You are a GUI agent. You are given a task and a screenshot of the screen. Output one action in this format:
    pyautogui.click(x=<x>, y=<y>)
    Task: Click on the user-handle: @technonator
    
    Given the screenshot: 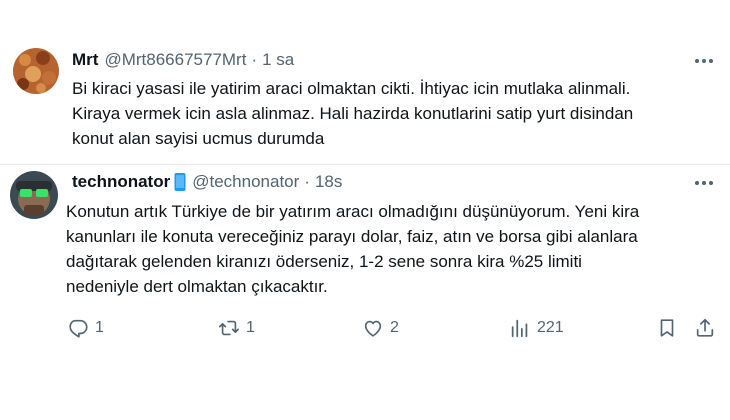 What is the action you would take?
    pyautogui.click(x=245, y=182)
    